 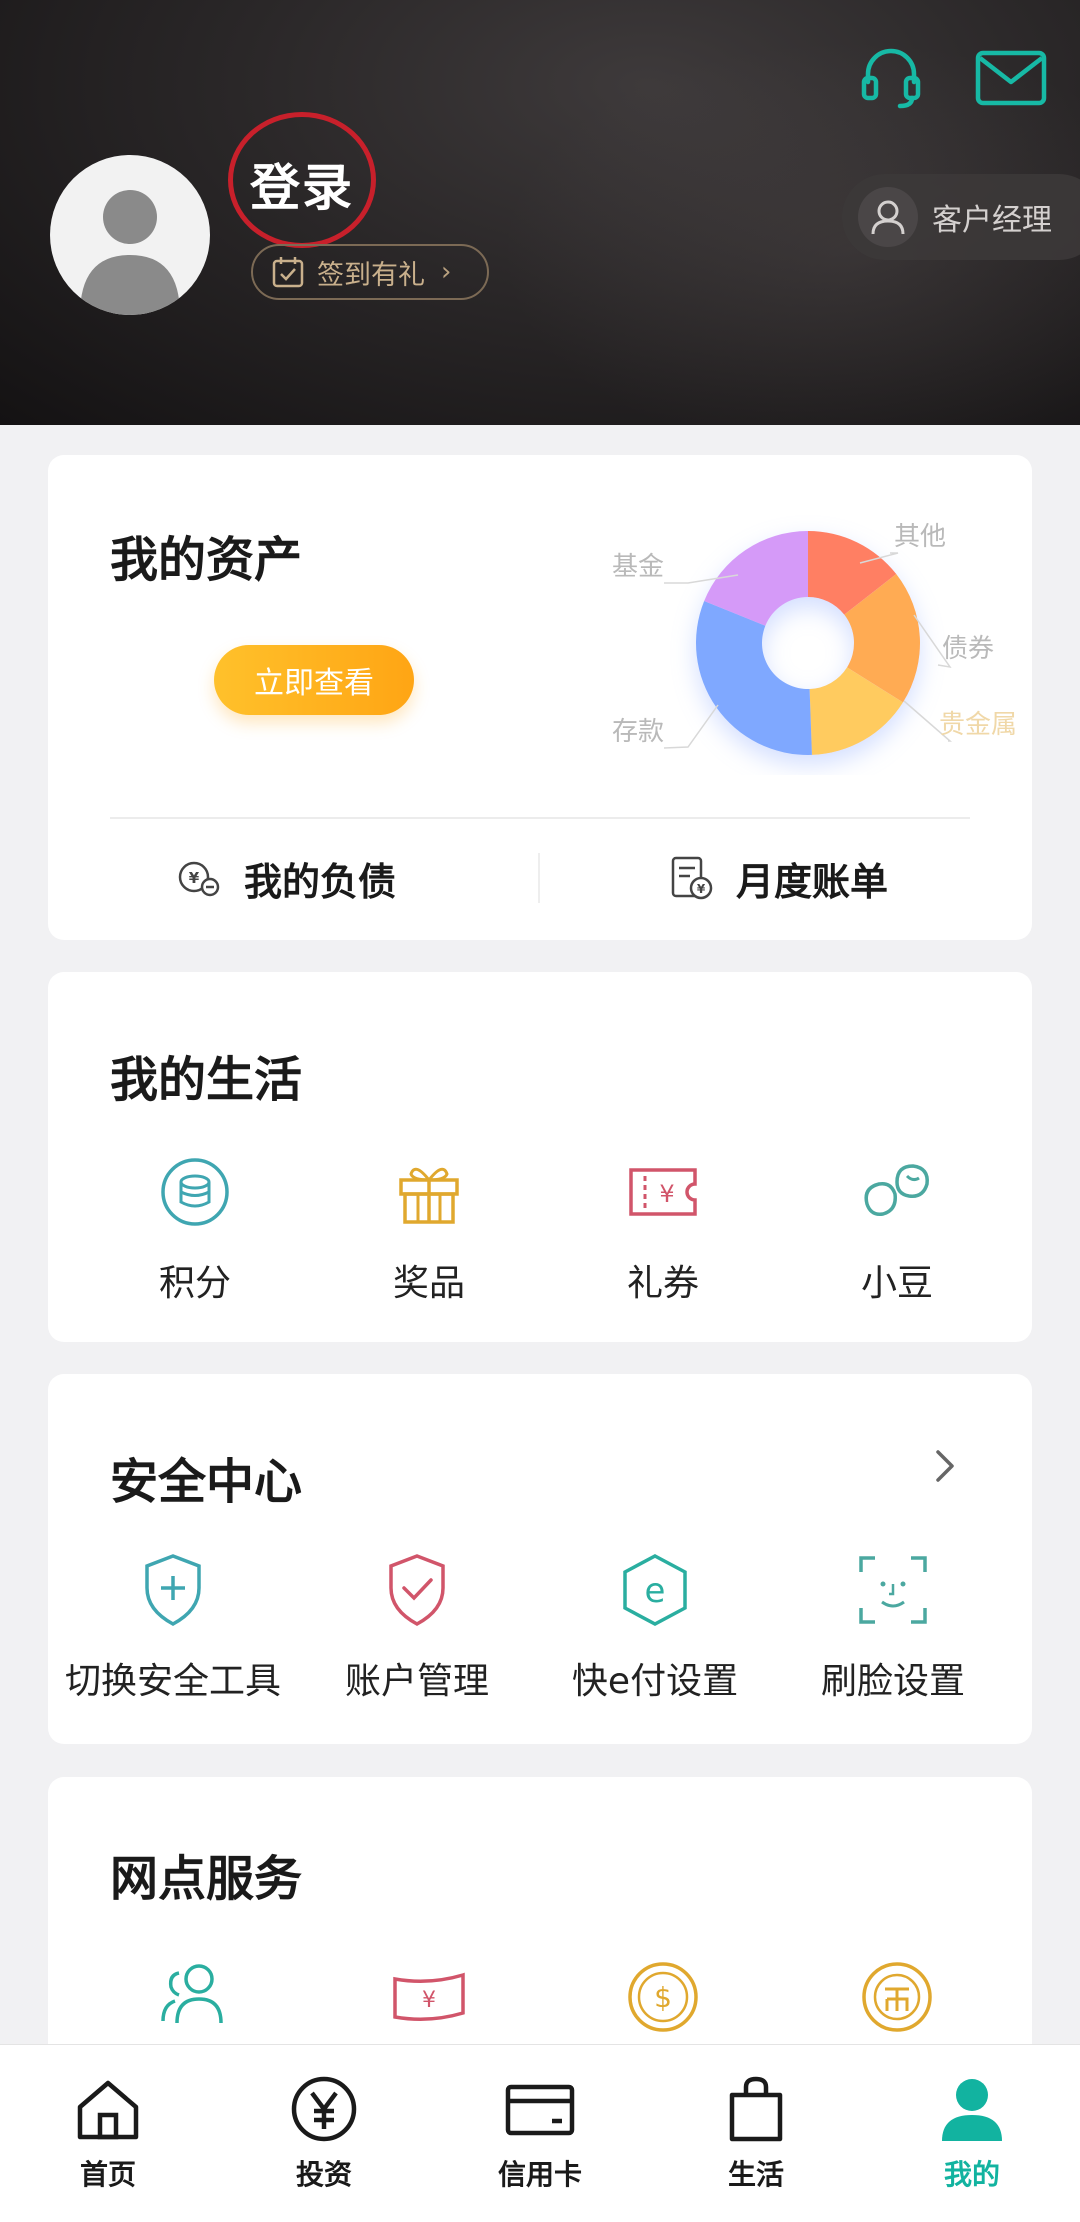 I want to click on my-life-title: 我的生活, so click(x=206, y=1080).